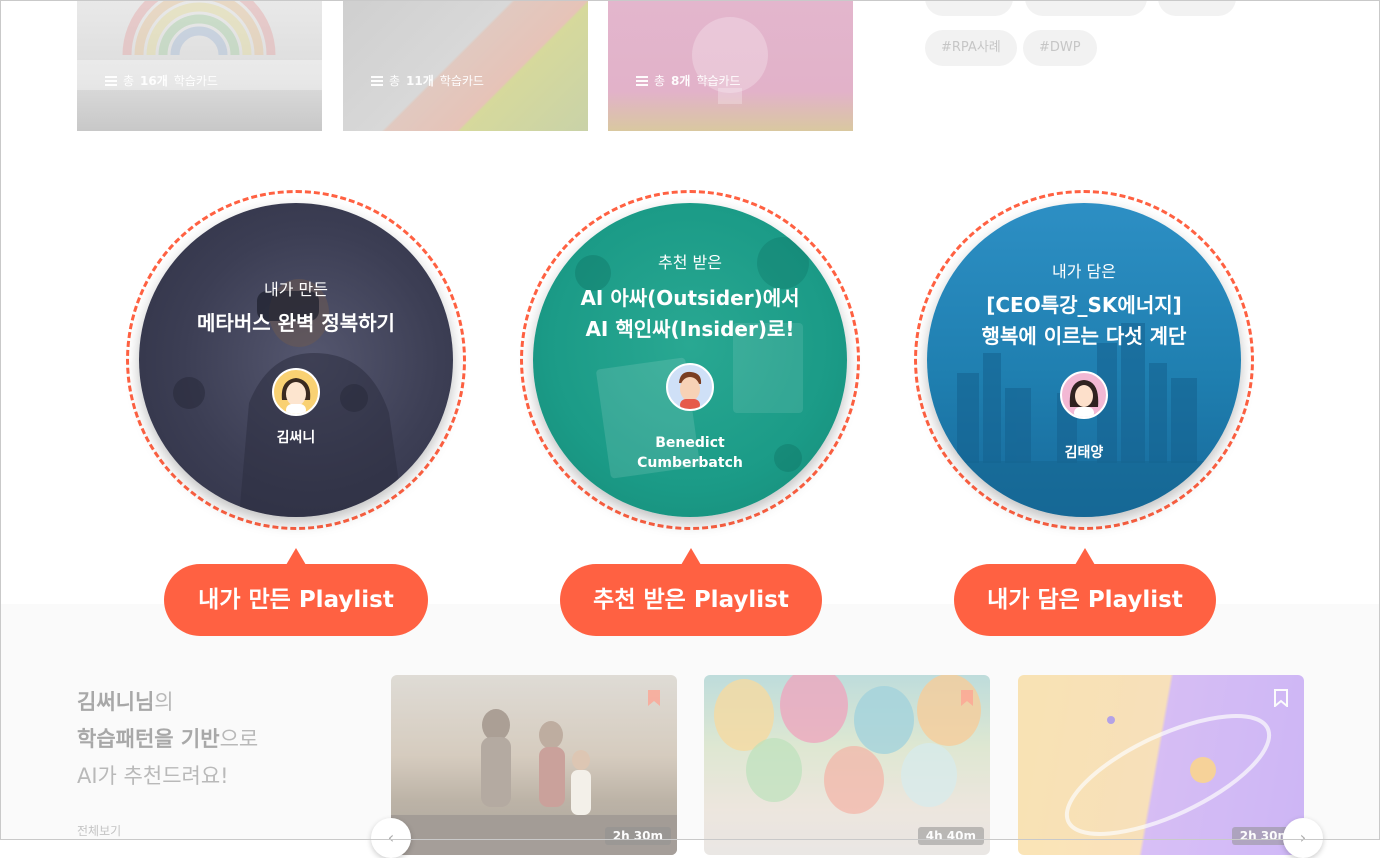 The image size is (1380, 858). What do you see at coordinates (950, 836) in the screenshot?
I see `duration-badge: 4h 40m` at bounding box center [950, 836].